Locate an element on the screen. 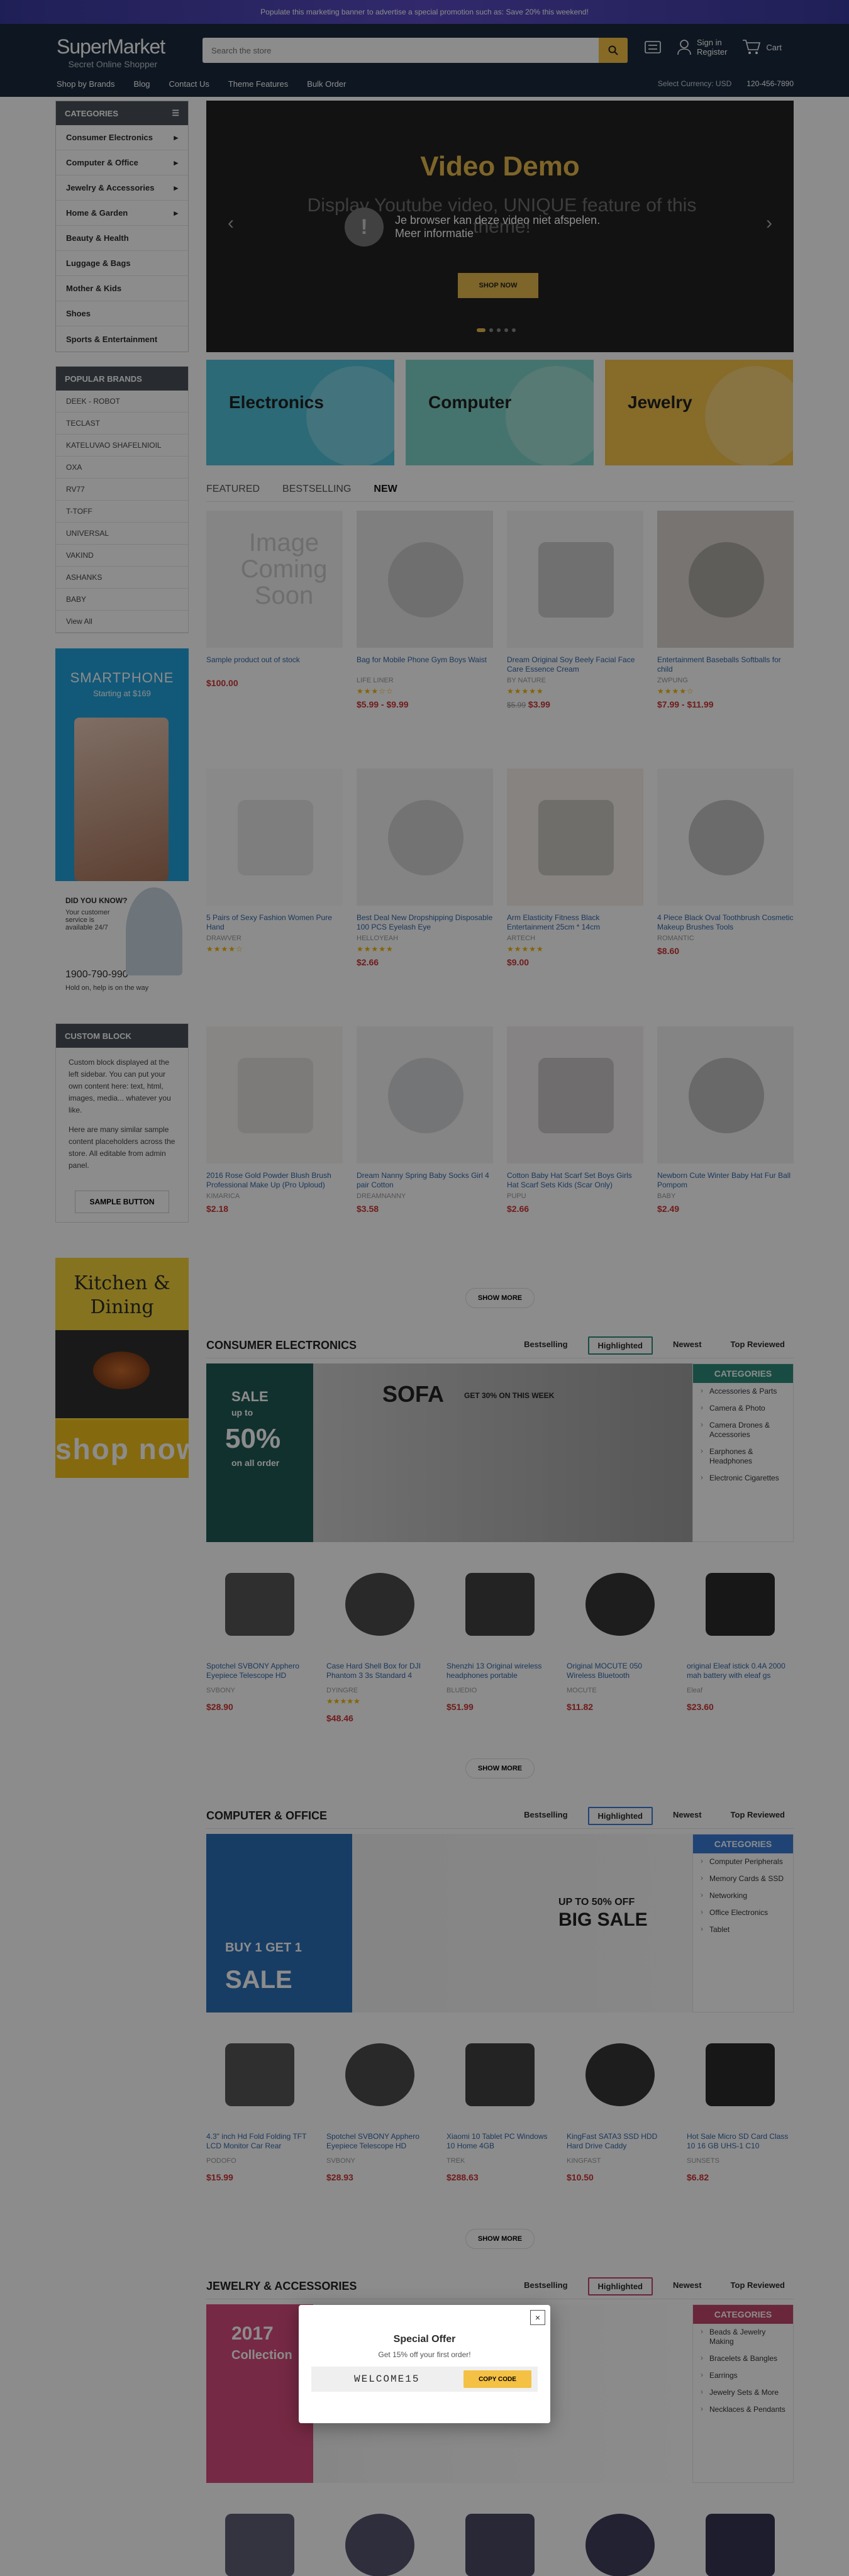 The image size is (849, 2576). next-arrow-icon: › is located at coordinates (769, 223).